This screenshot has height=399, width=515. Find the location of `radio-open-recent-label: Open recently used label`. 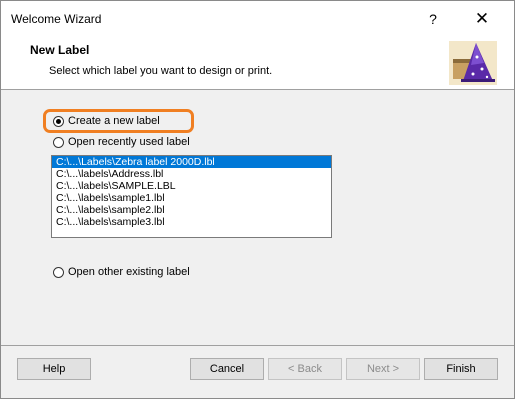

radio-open-recent-label: Open recently used label is located at coordinates (129, 142).